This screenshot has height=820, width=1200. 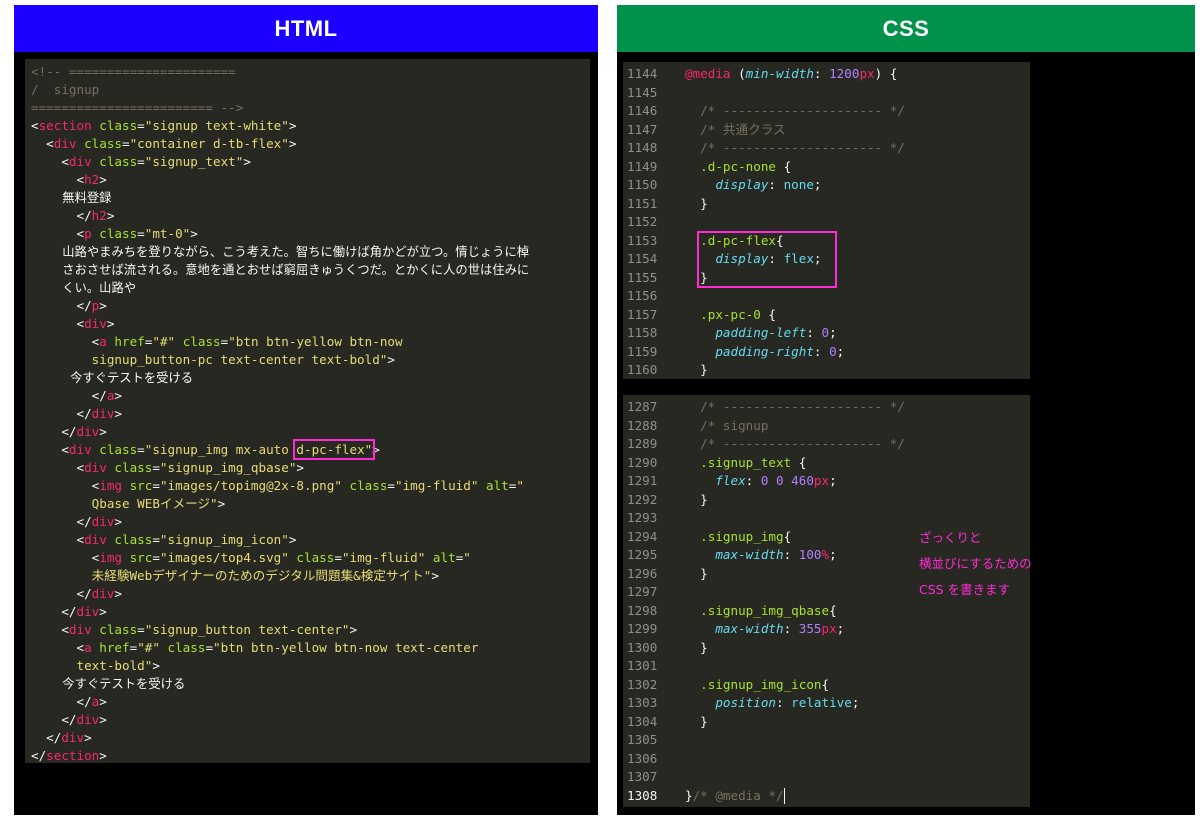 I want to click on html-code-line: text-bold">, so click(x=307, y=666).